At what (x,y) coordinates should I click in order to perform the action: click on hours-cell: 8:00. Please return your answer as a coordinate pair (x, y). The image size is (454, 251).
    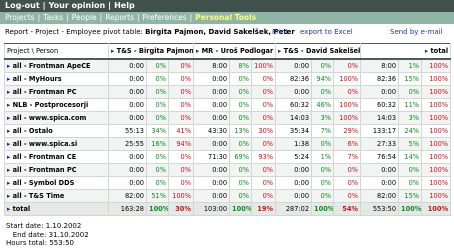
    Looking at the image, I should click on (212, 65).